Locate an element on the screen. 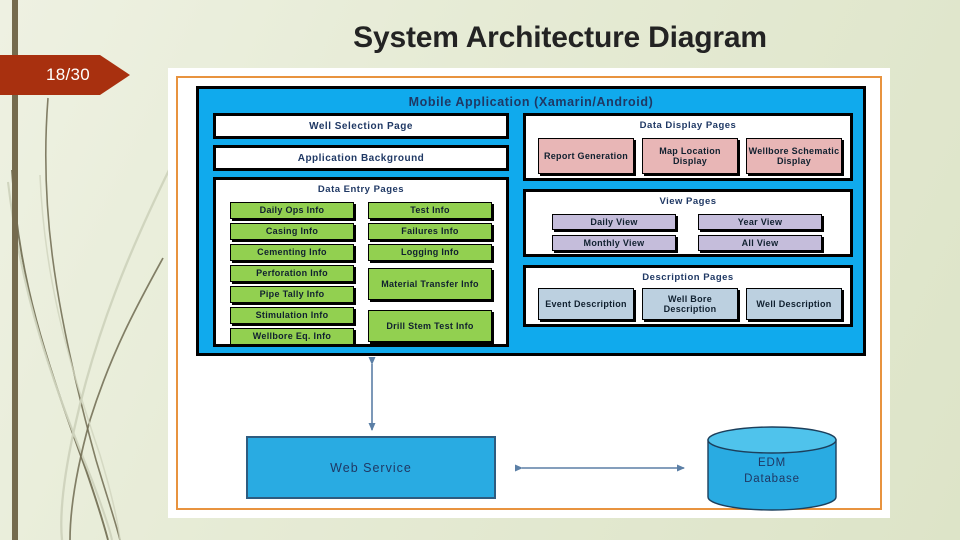 This screenshot has height=540, width=960. cylinder-shape is located at coordinates (772, 468).